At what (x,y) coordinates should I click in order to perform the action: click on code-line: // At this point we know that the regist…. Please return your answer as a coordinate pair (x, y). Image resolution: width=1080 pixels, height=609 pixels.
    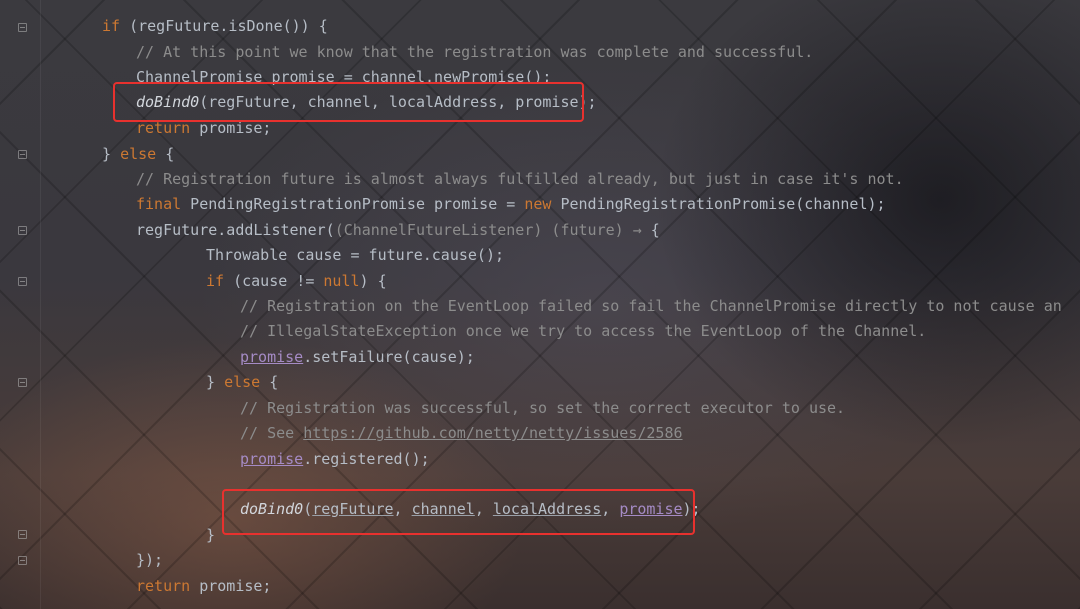
    Looking at the image, I should click on (474, 52).